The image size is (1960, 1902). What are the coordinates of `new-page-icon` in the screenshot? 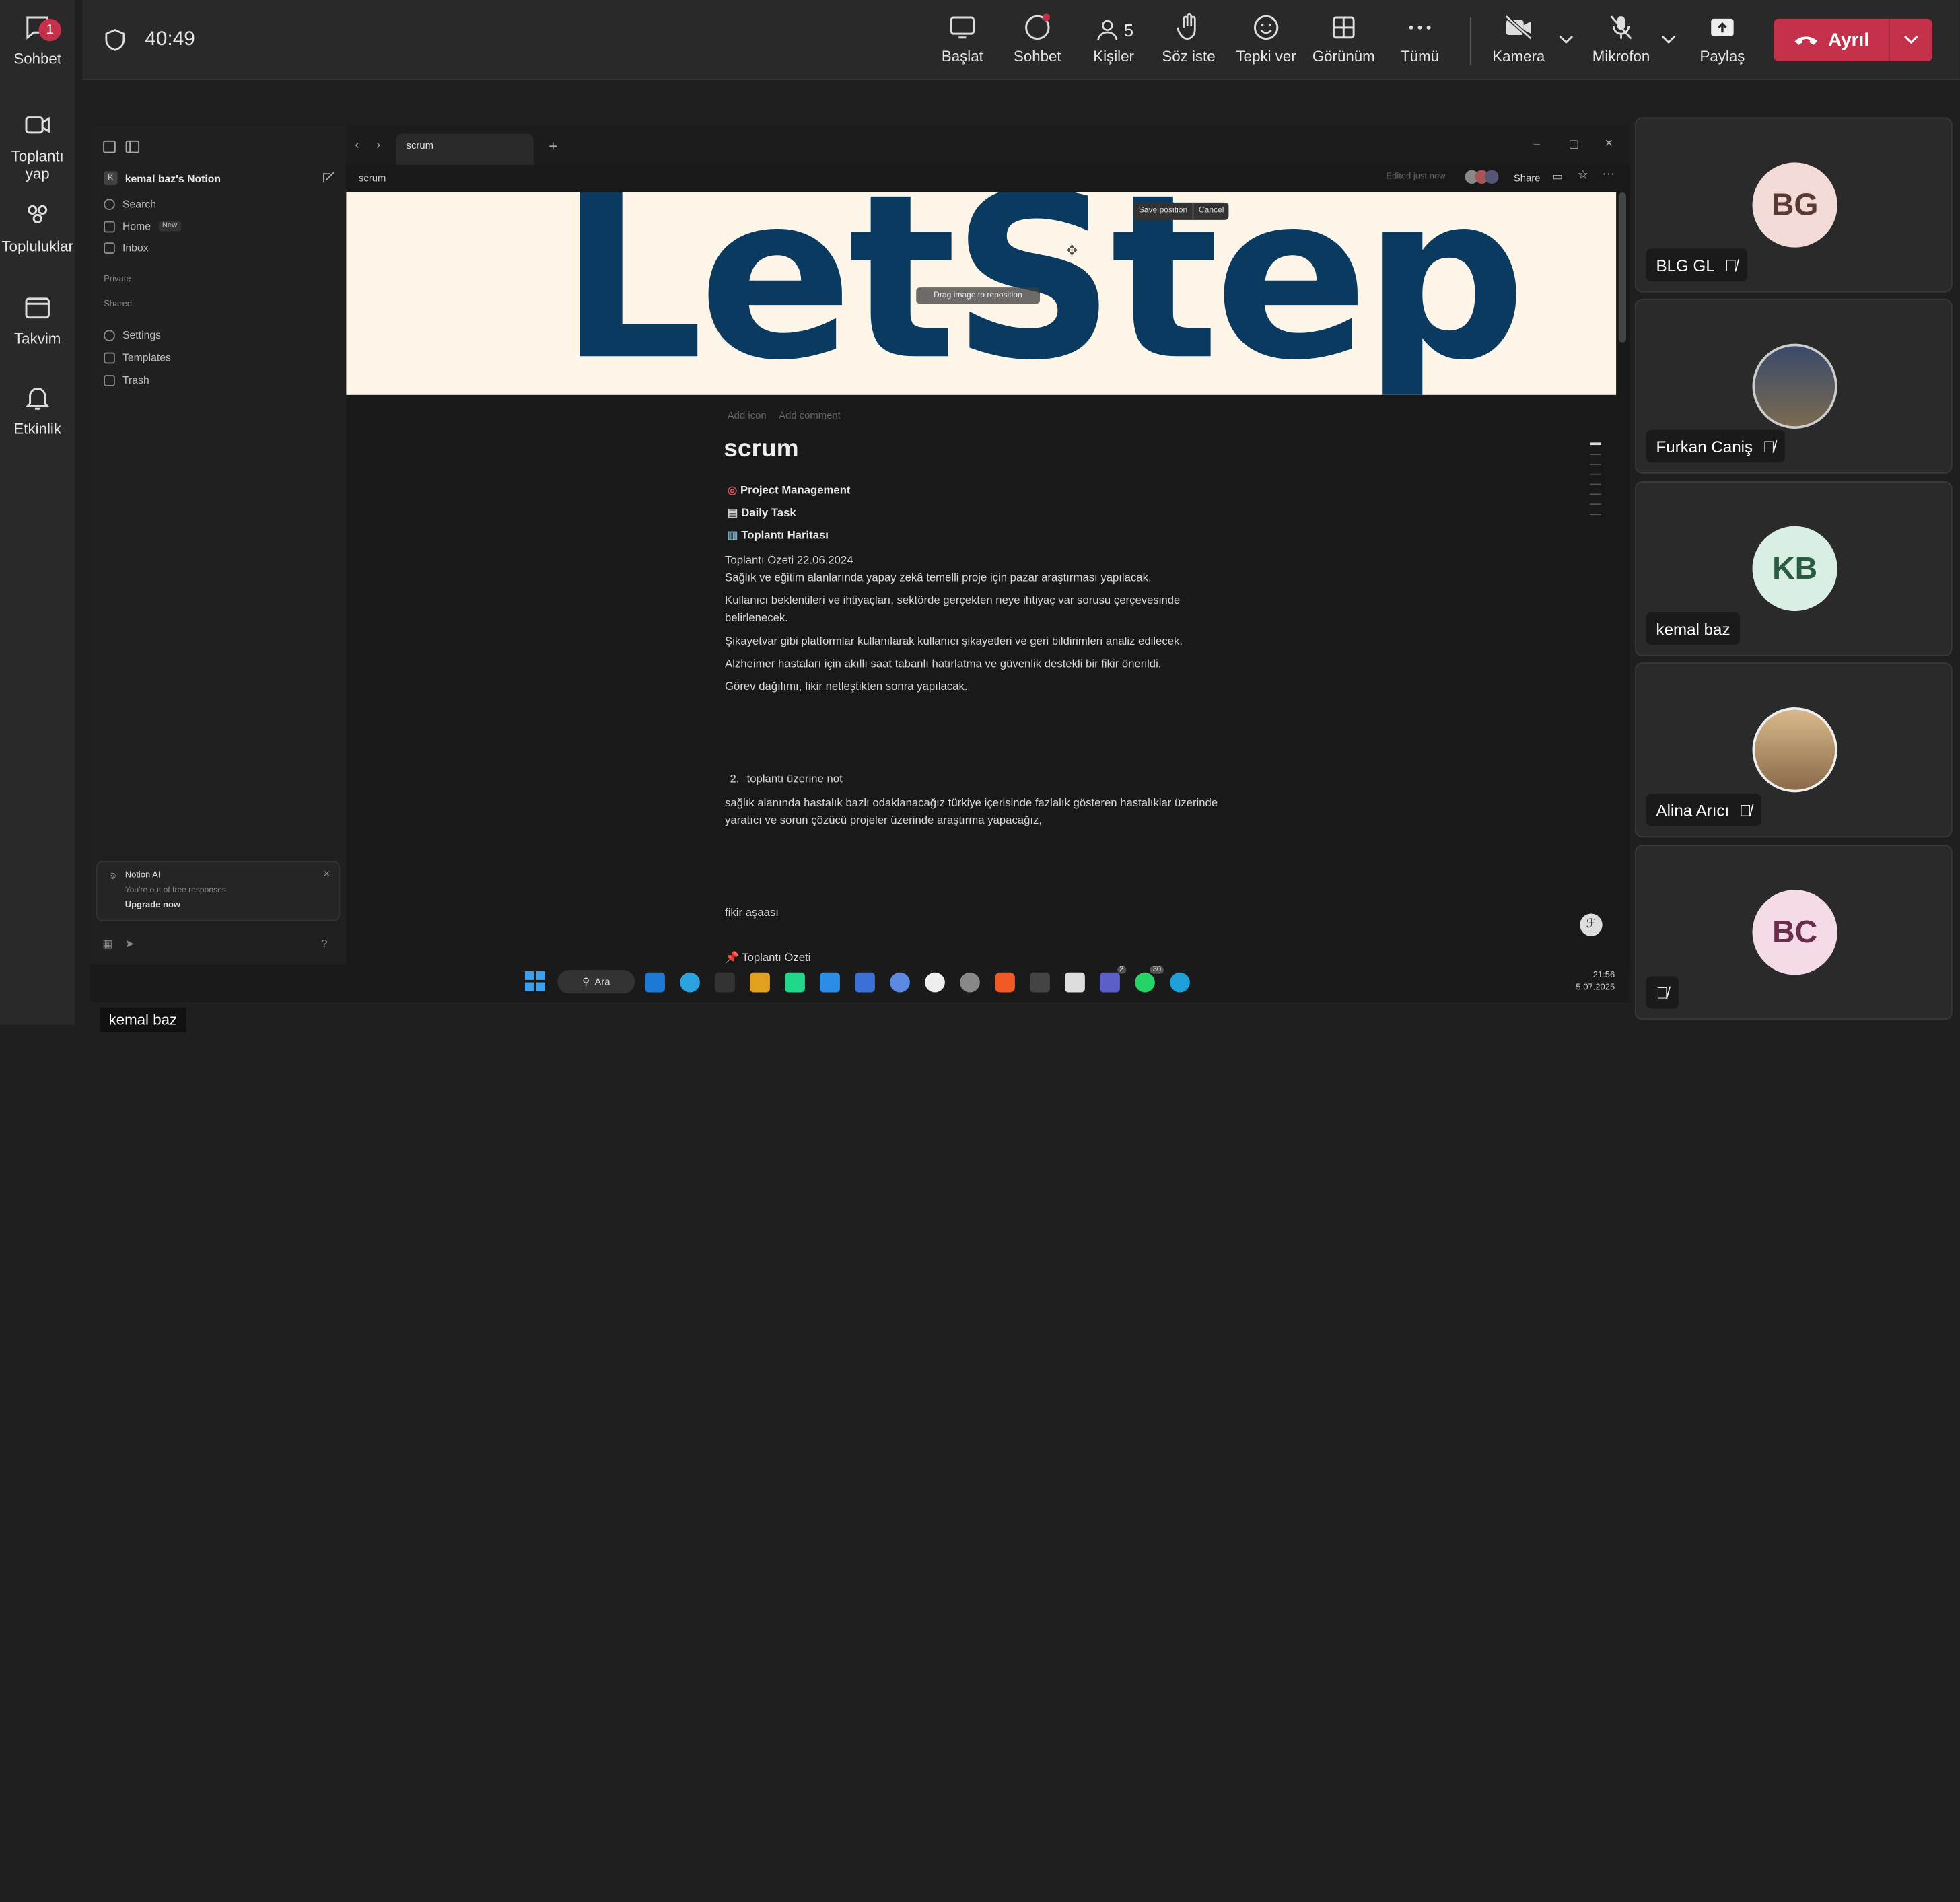 It's located at (329, 178).